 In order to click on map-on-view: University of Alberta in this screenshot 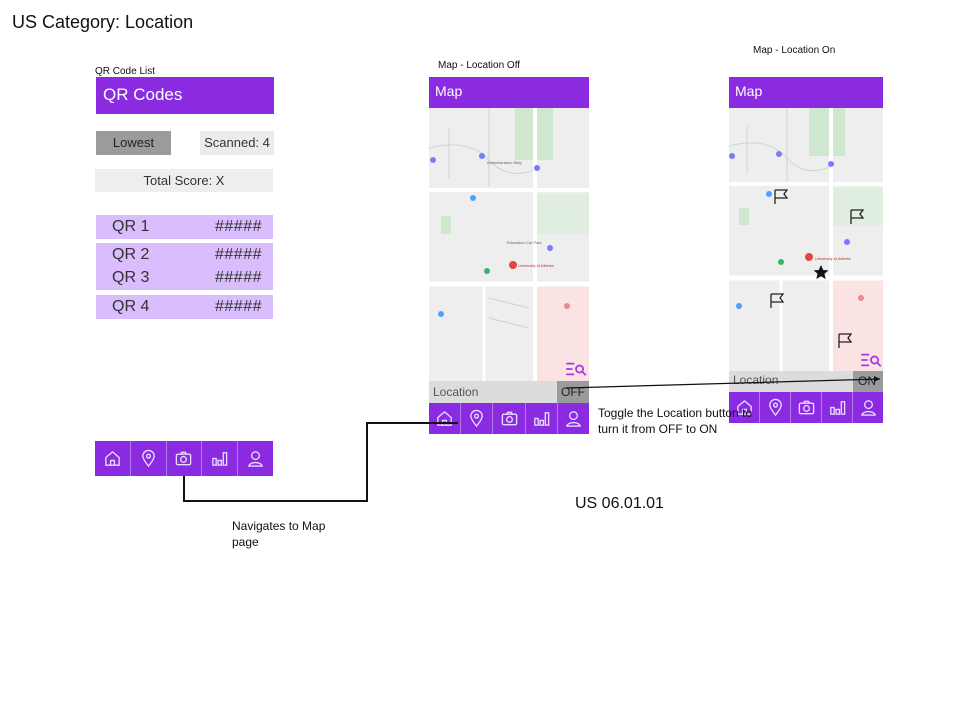, I will do `click(806, 239)`.